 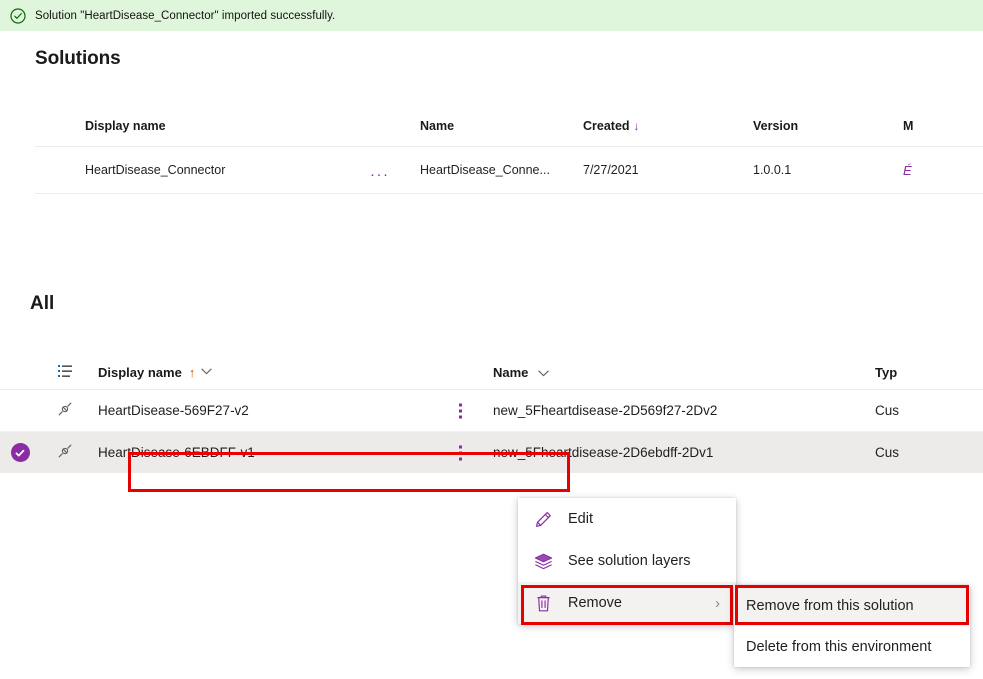 I want to click on check-circle-filled-icon, so click(x=20, y=452).